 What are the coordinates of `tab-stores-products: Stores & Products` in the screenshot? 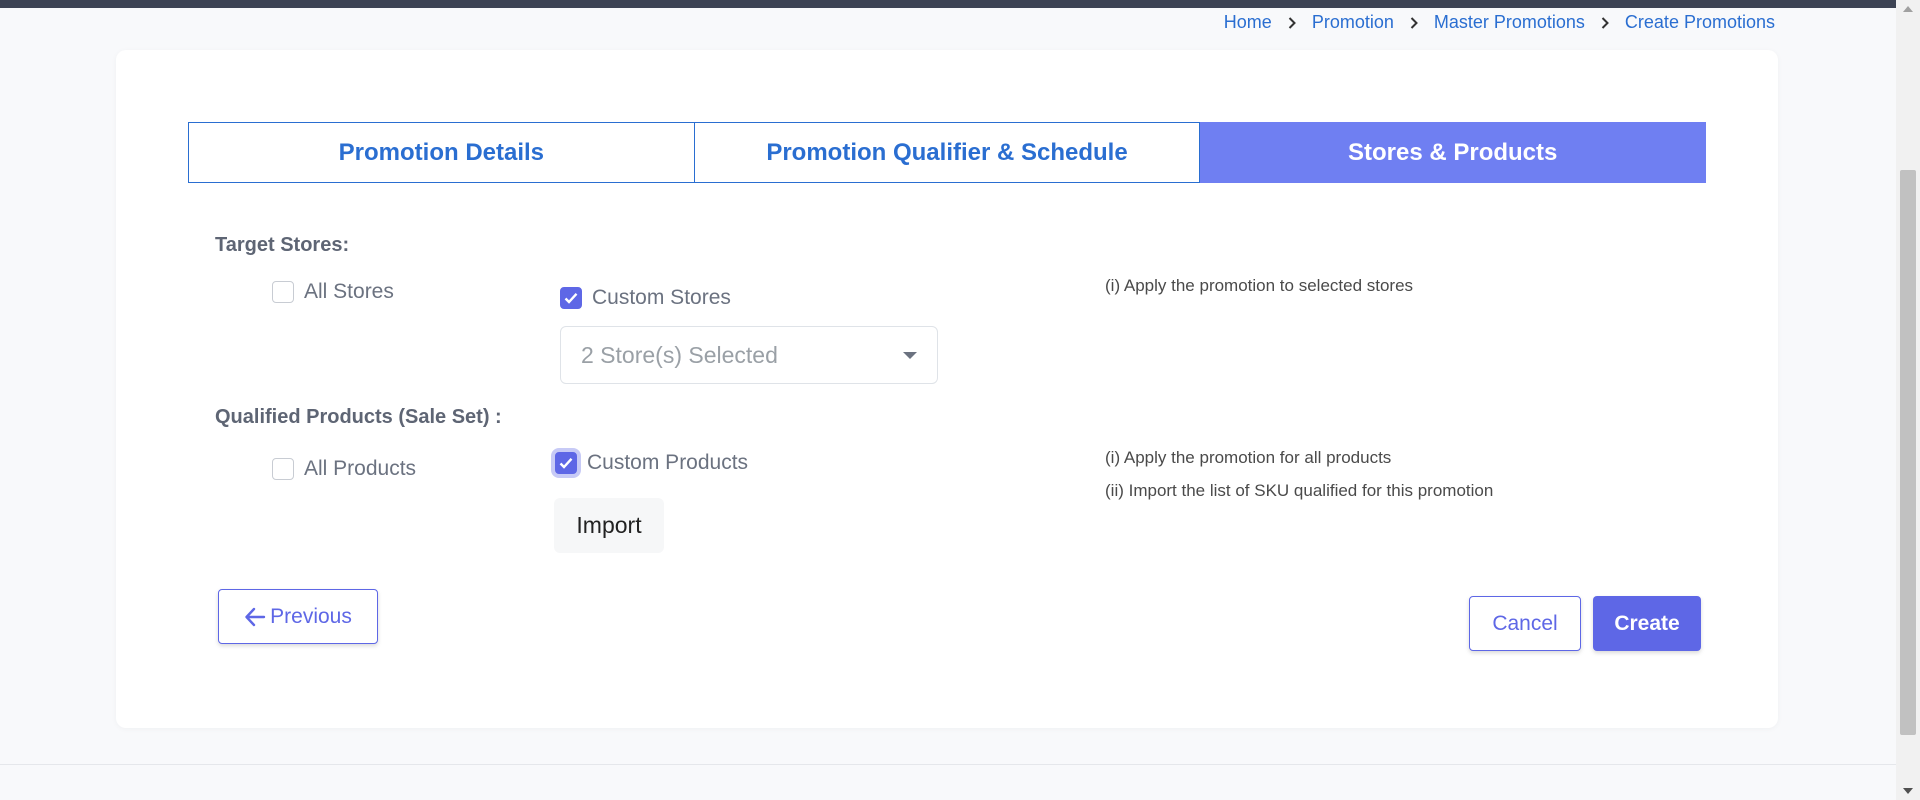 It's located at (1453, 152).